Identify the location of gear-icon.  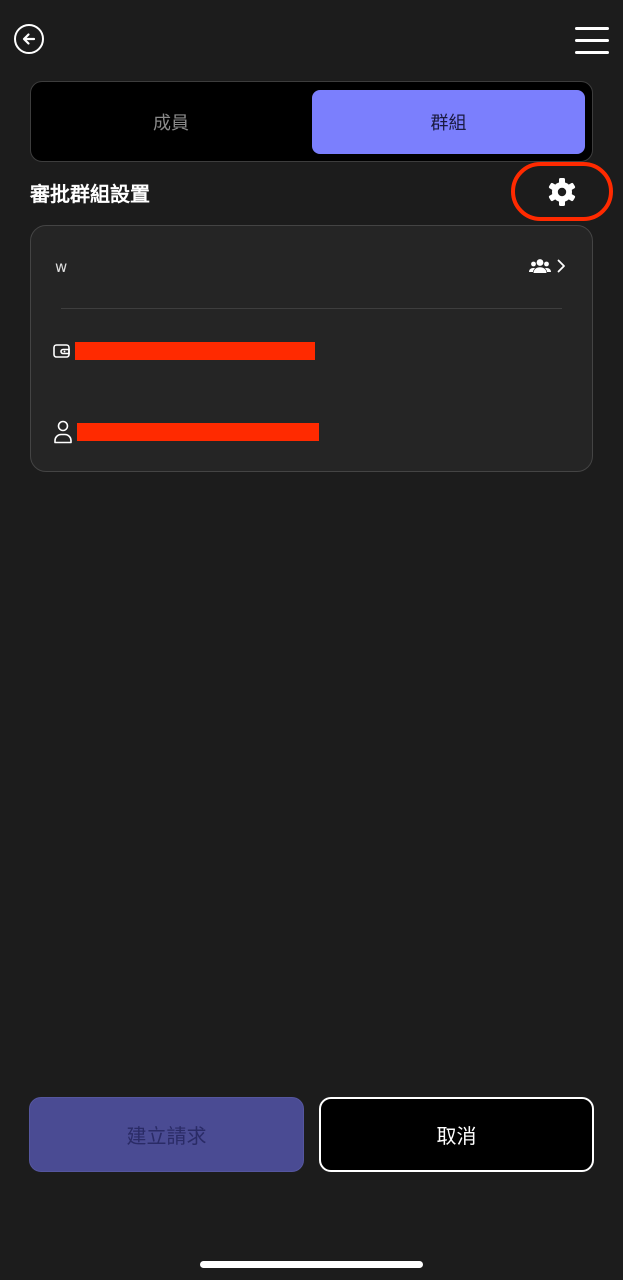
(562, 191).